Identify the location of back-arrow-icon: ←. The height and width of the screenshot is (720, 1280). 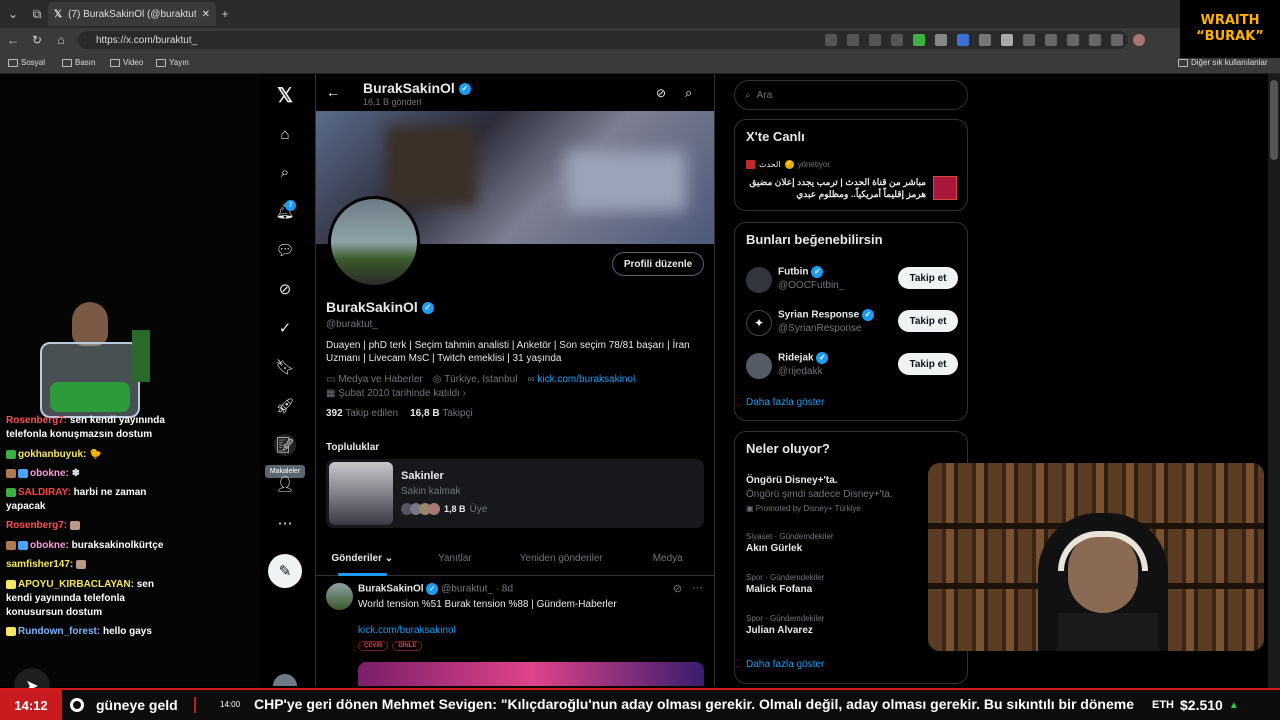
(333, 92).